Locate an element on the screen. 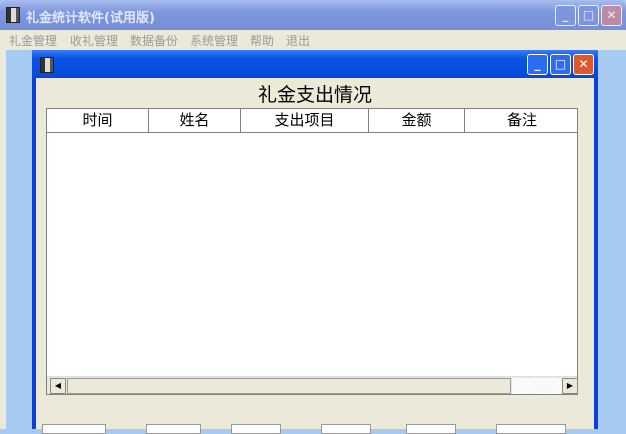  child-maximize-button: □ is located at coordinates (560, 64).